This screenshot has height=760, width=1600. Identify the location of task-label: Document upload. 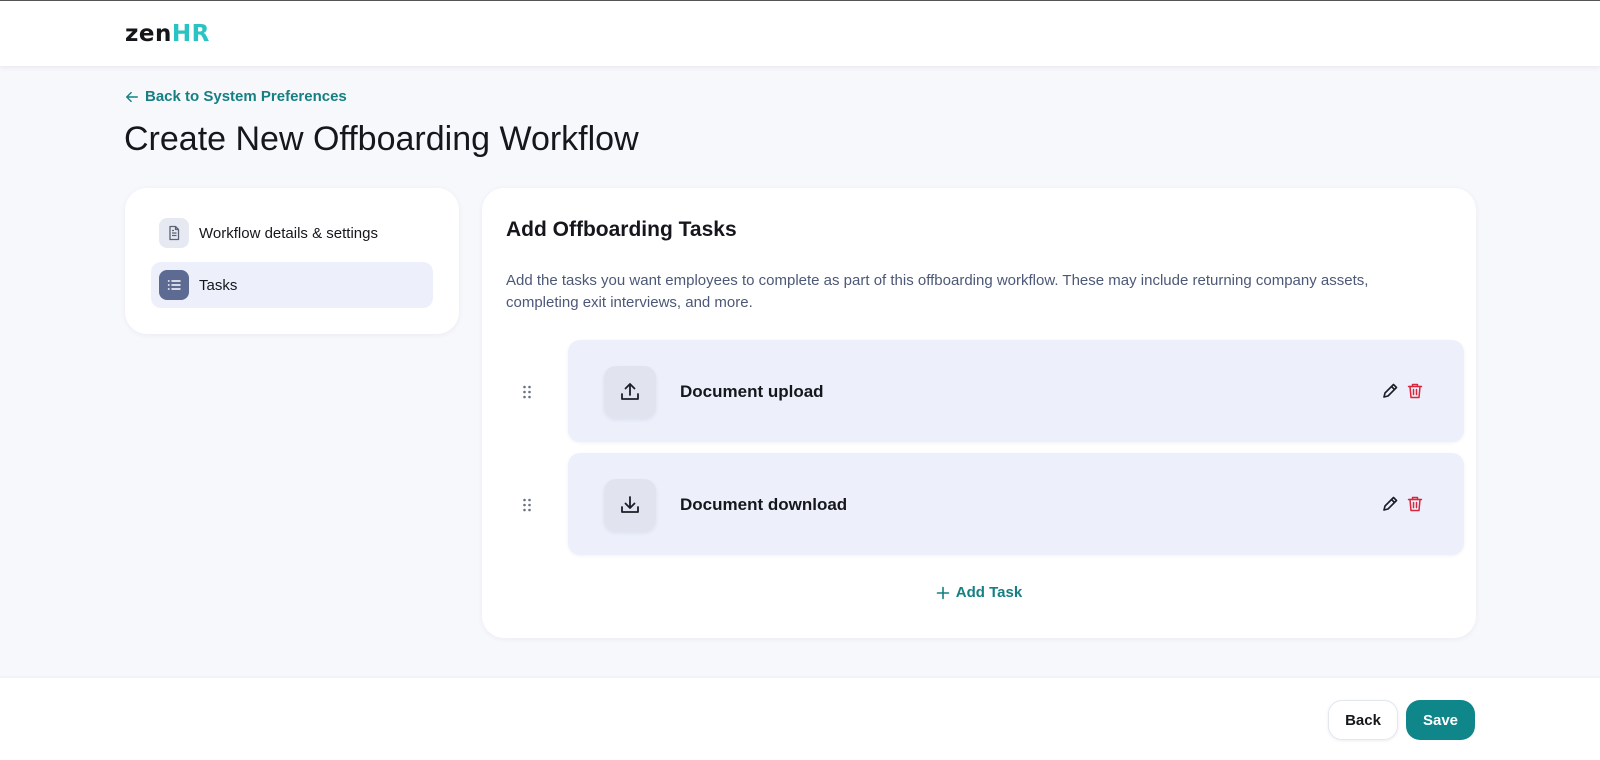
(752, 391).